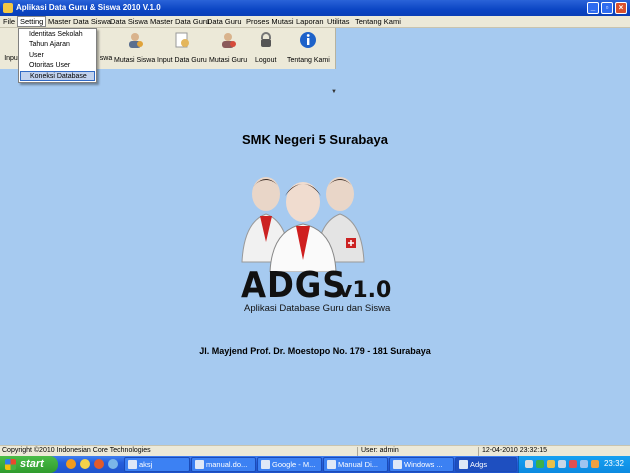  I want to click on logo-subtitle: Aplikasi Database Guru dan Siswa, so click(317, 308).